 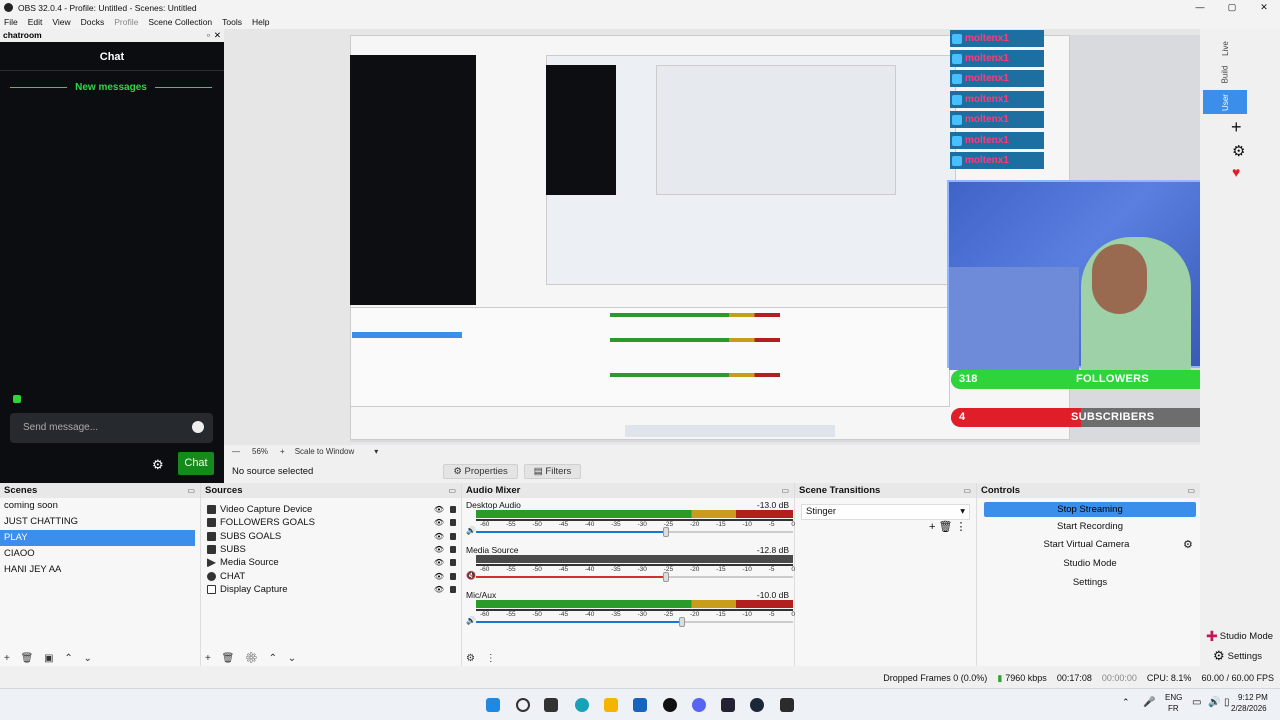 What do you see at coordinates (100, 506) in the screenshot?
I see `scene-item: coming soon` at bounding box center [100, 506].